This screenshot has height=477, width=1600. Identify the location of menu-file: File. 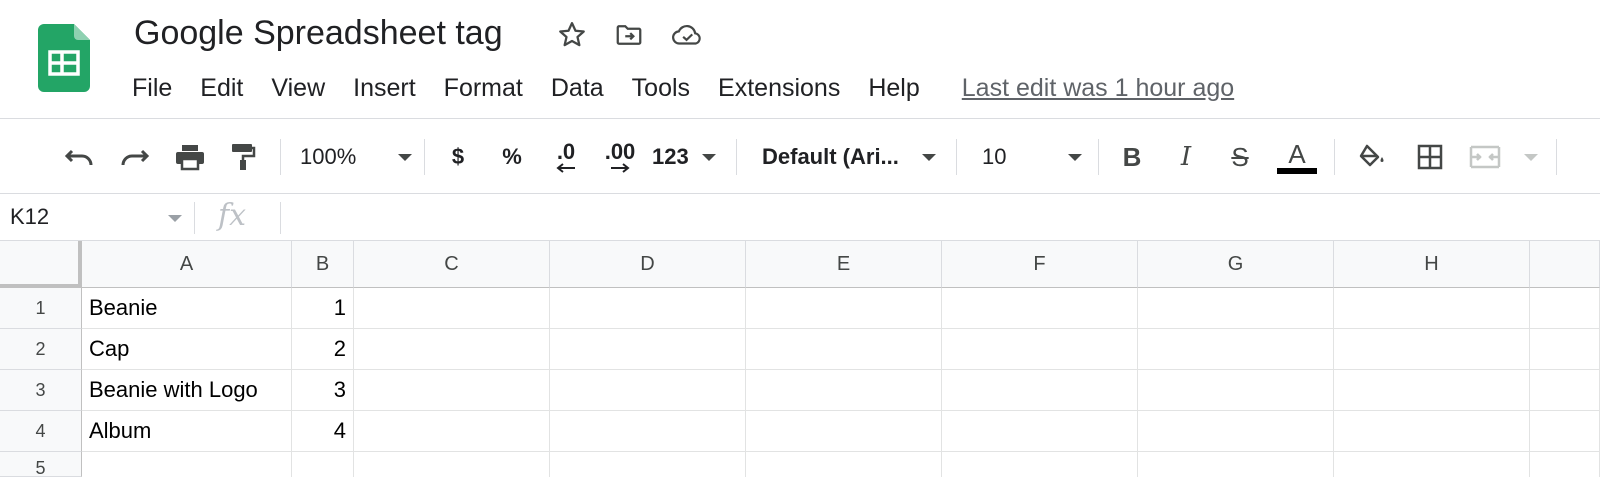
(152, 88).